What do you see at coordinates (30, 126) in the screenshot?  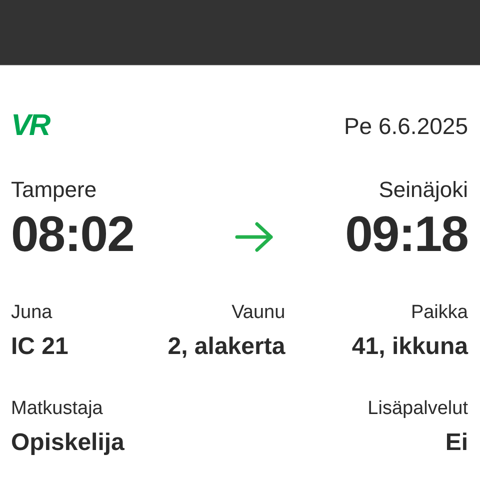 I see `vr-logo: VR` at bounding box center [30, 126].